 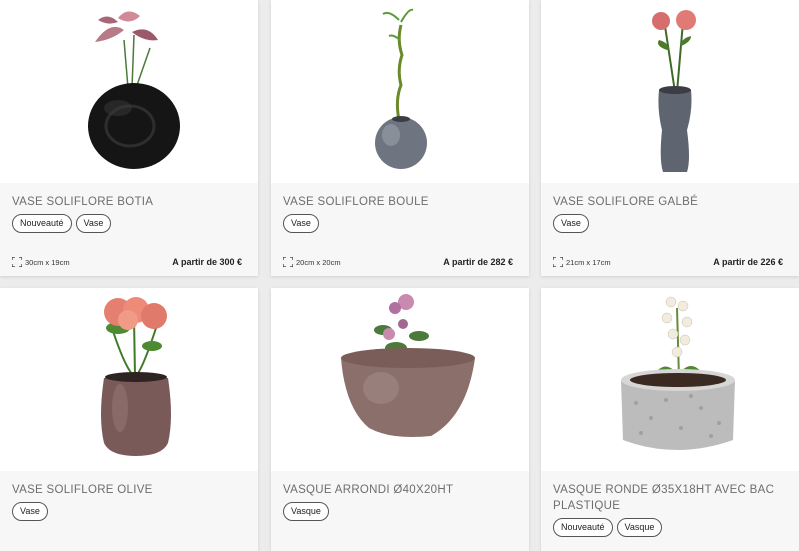 What do you see at coordinates (207, 262) in the screenshot?
I see `price: A partir de 300 €` at bounding box center [207, 262].